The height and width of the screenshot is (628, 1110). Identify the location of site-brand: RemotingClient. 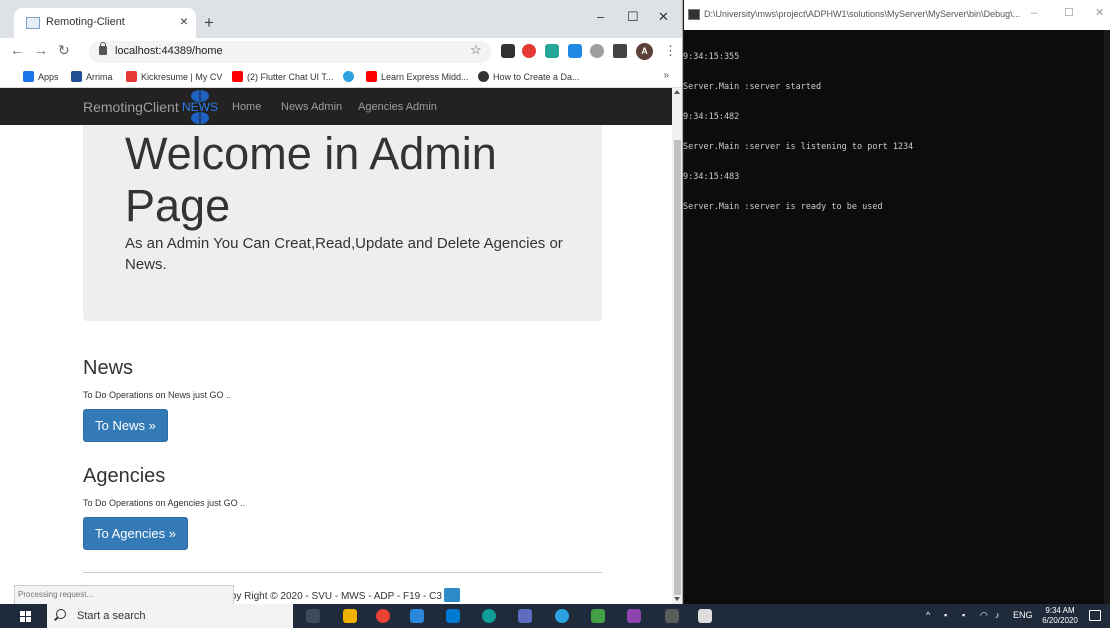
(131, 107).